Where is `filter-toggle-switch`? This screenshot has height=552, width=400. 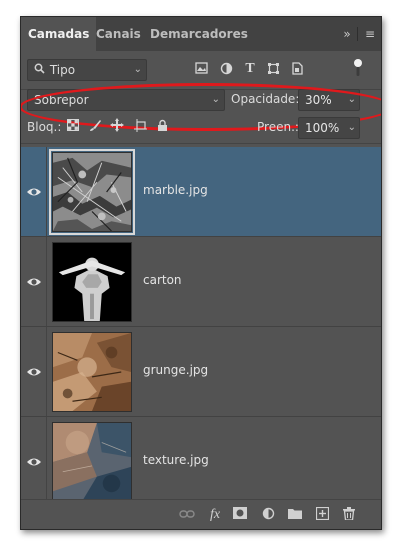 filter-toggle-switch is located at coordinates (358, 67).